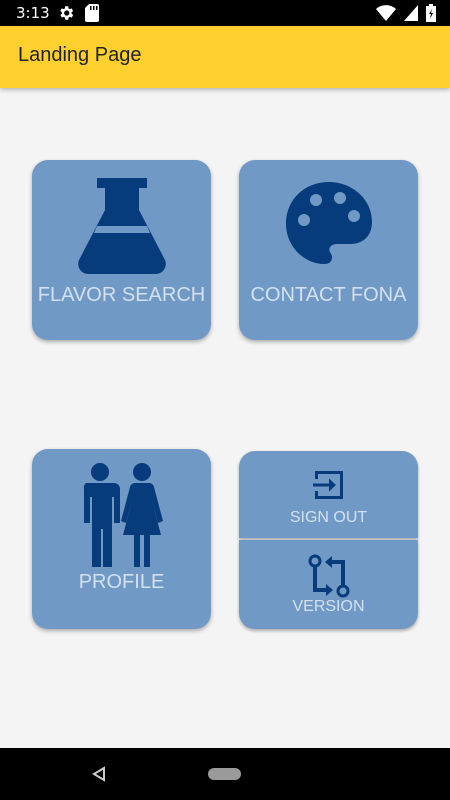  Describe the element at coordinates (327, 485) in the screenshot. I see `exit-icon` at that location.